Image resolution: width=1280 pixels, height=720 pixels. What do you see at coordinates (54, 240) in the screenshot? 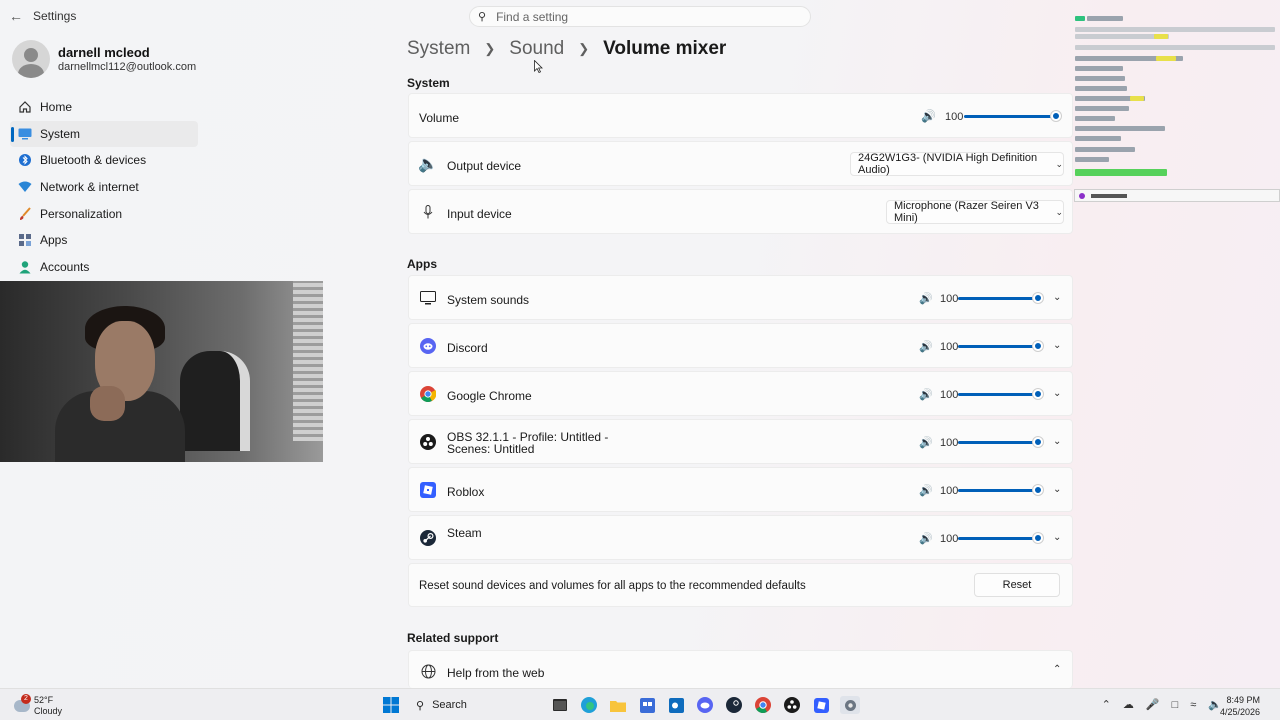
I see `sidebar-item-label: Apps` at bounding box center [54, 240].